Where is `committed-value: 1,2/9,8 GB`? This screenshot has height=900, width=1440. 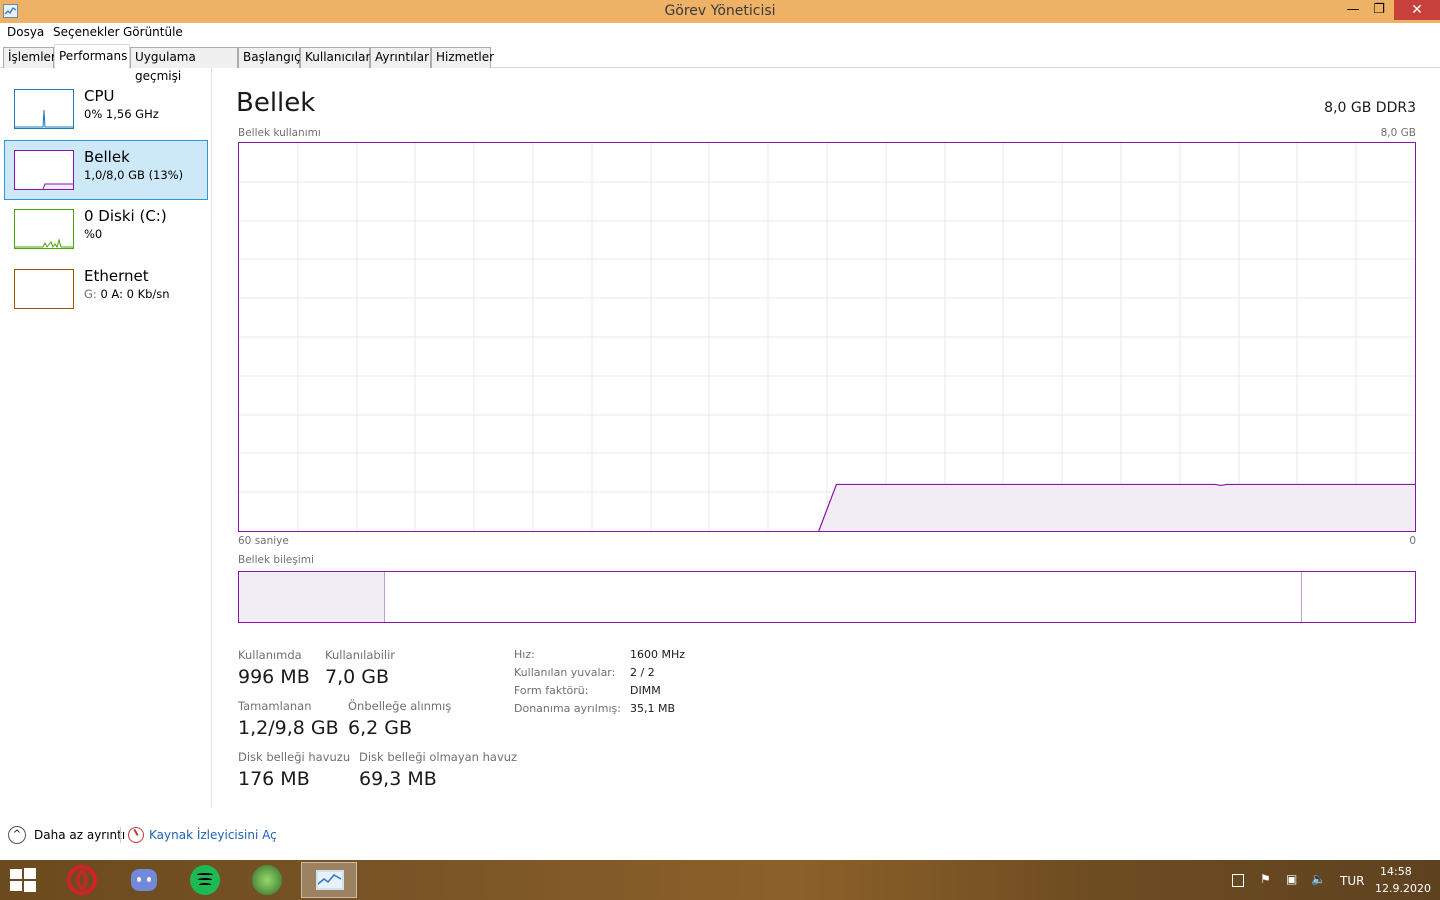
committed-value: 1,2/9,8 GB is located at coordinates (288, 728).